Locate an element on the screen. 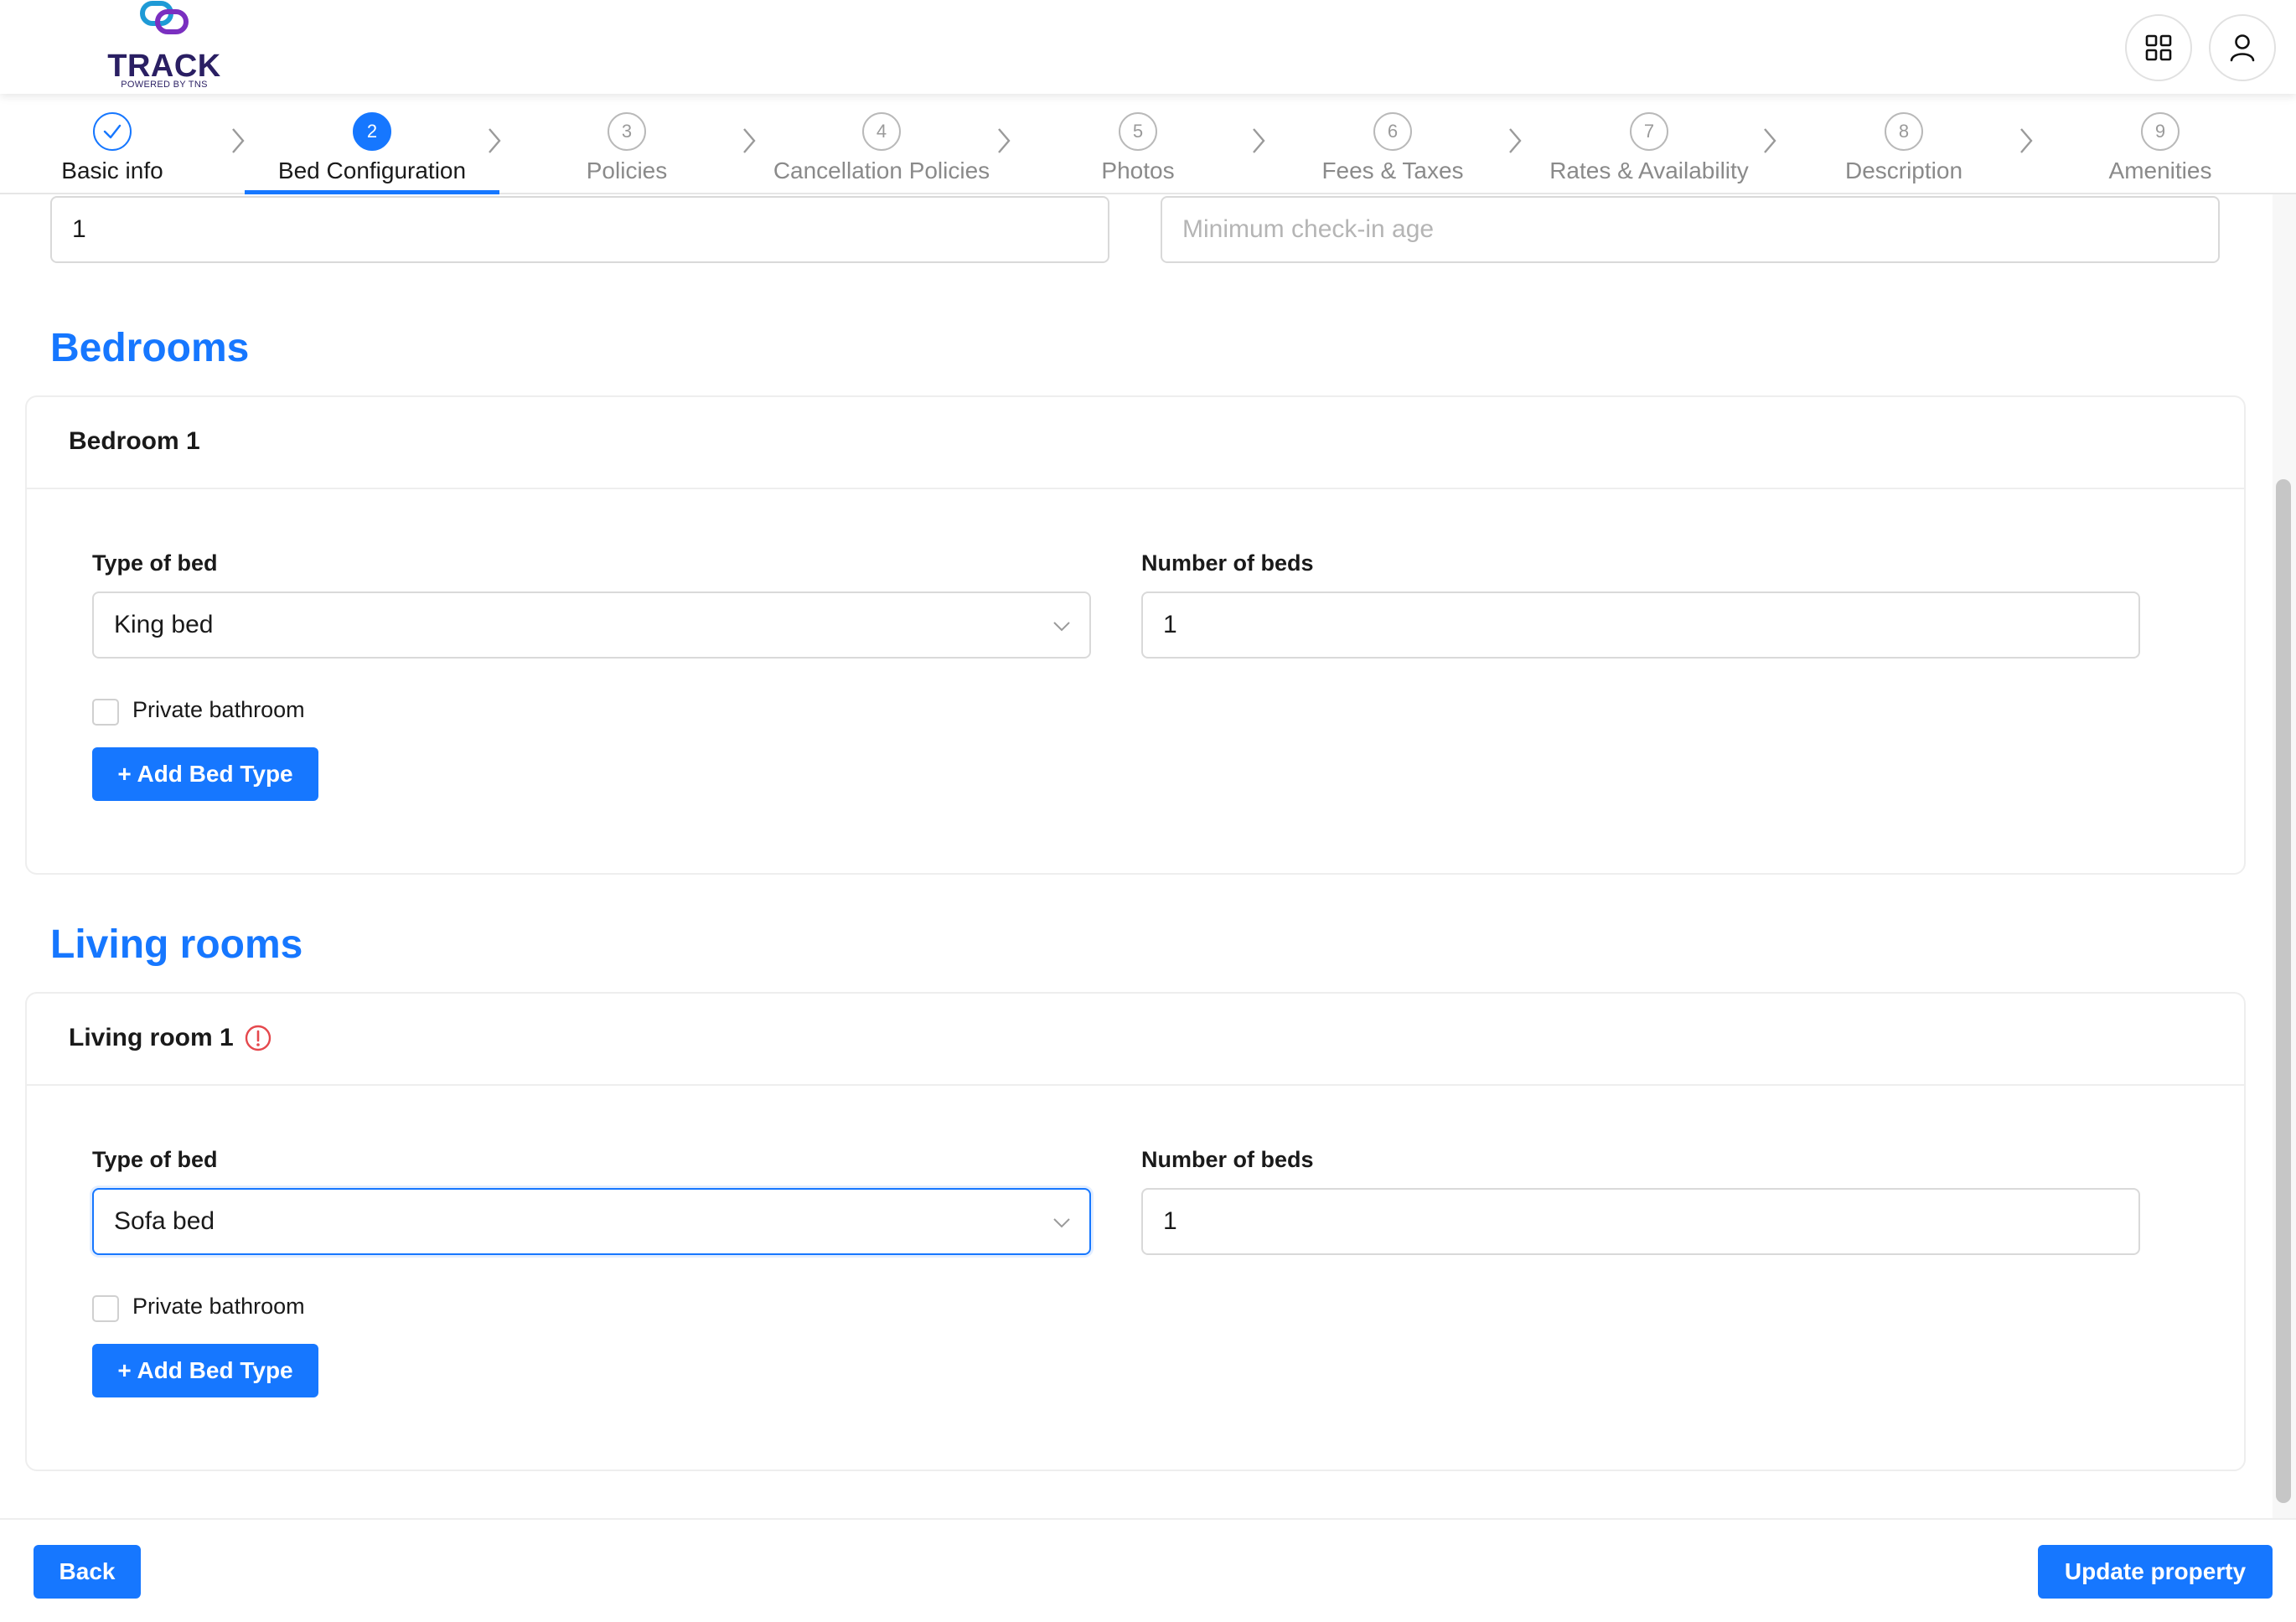  step-number: 3 is located at coordinates (627, 131).